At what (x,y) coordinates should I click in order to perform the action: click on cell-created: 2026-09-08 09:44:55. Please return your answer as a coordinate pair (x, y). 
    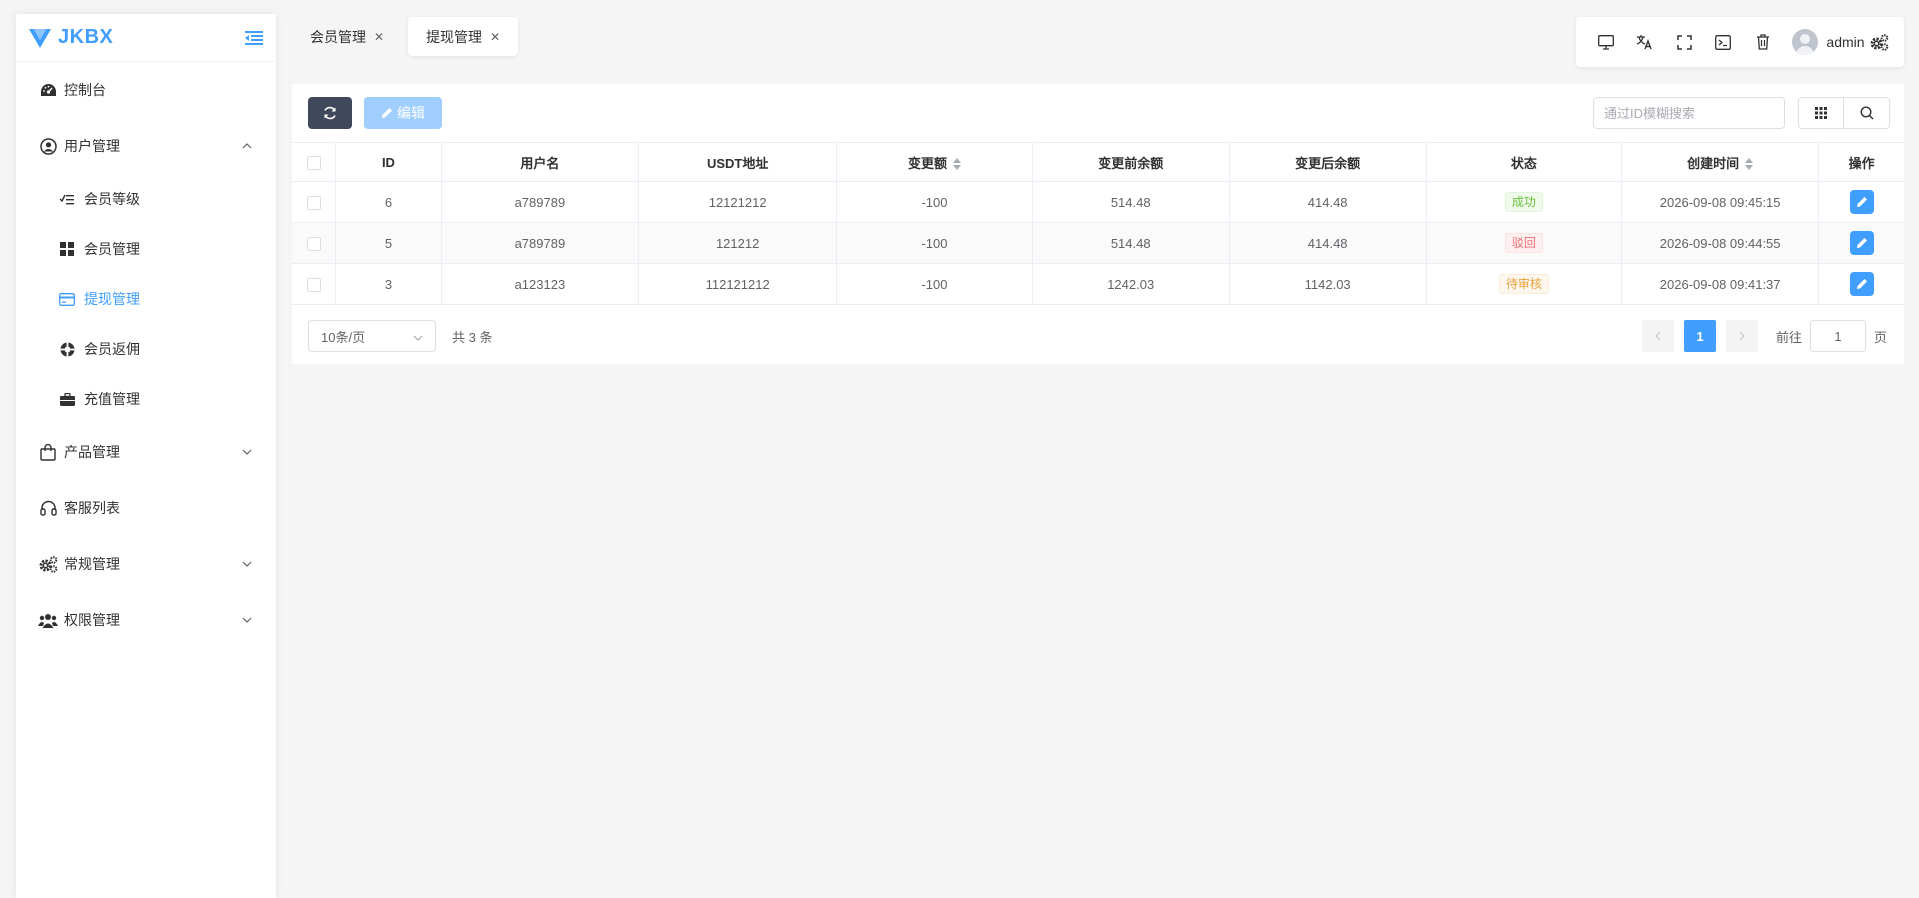
    Looking at the image, I should click on (1720, 243).